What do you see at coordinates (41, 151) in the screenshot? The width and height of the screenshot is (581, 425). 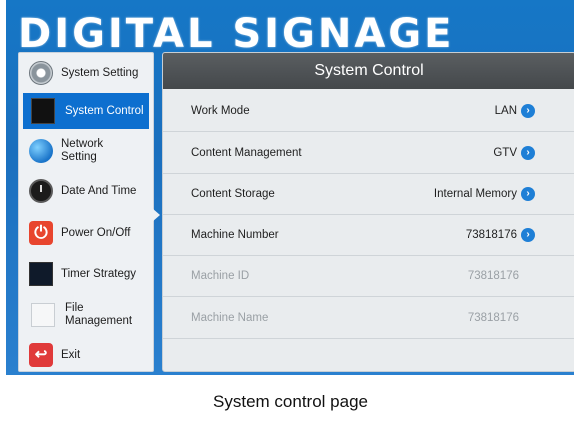 I see `globe-icon` at bounding box center [41, 151].